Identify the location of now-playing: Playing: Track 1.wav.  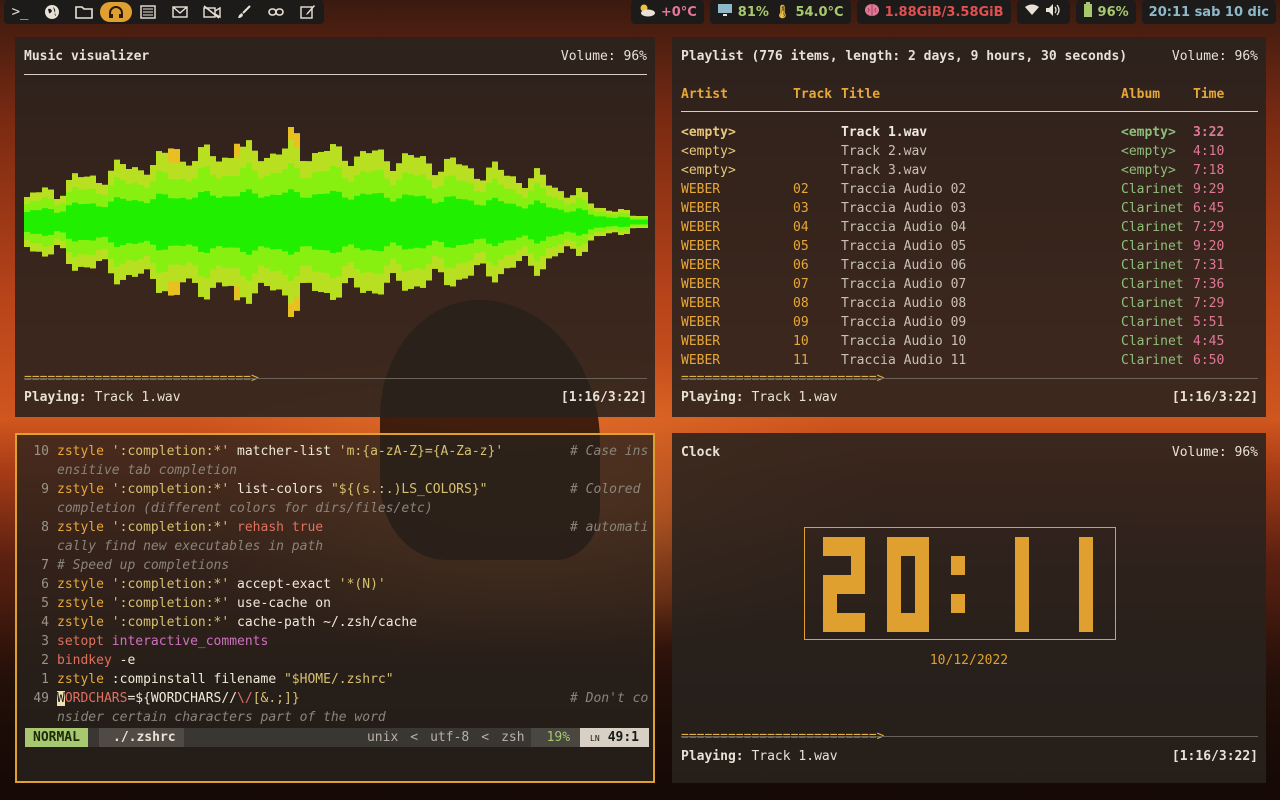
(759, 756).